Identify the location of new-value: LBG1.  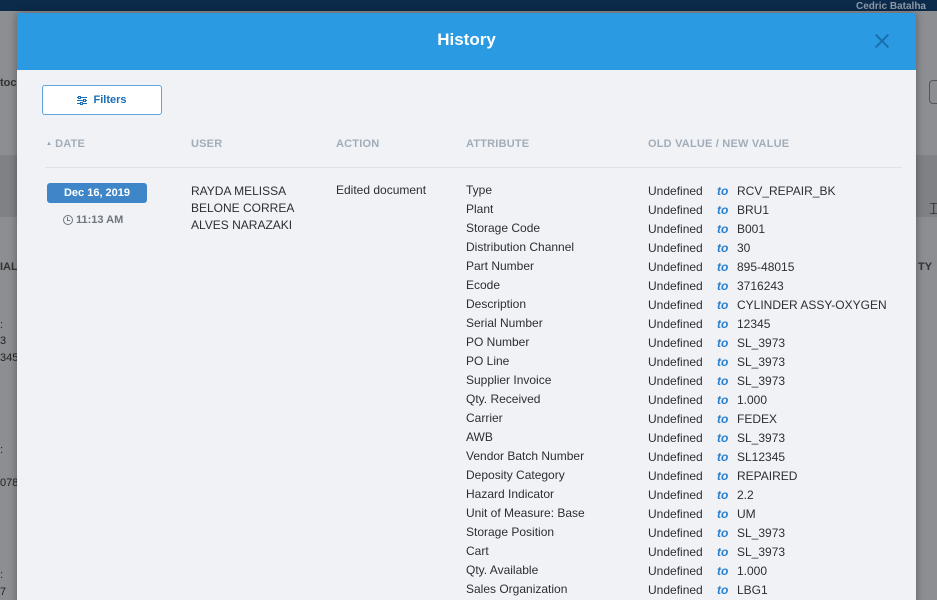
(752, 590).